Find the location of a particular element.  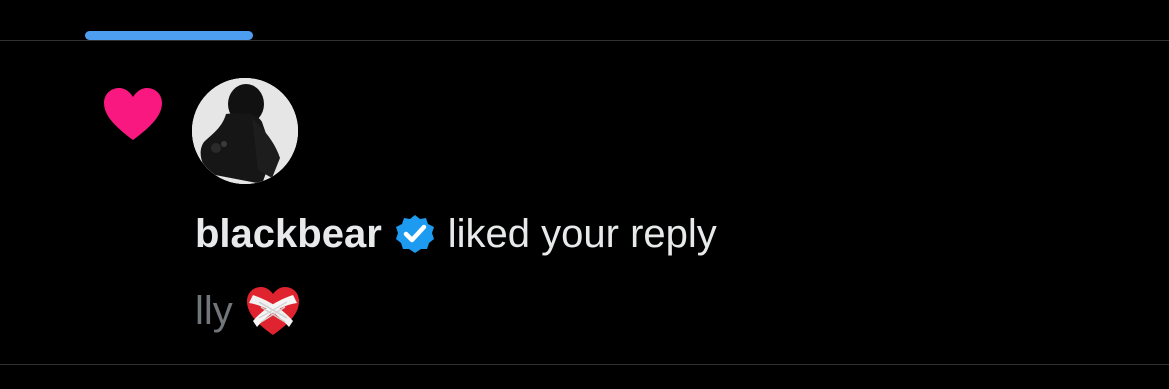

mending-heart-icon is located at coordinates (272, 311).